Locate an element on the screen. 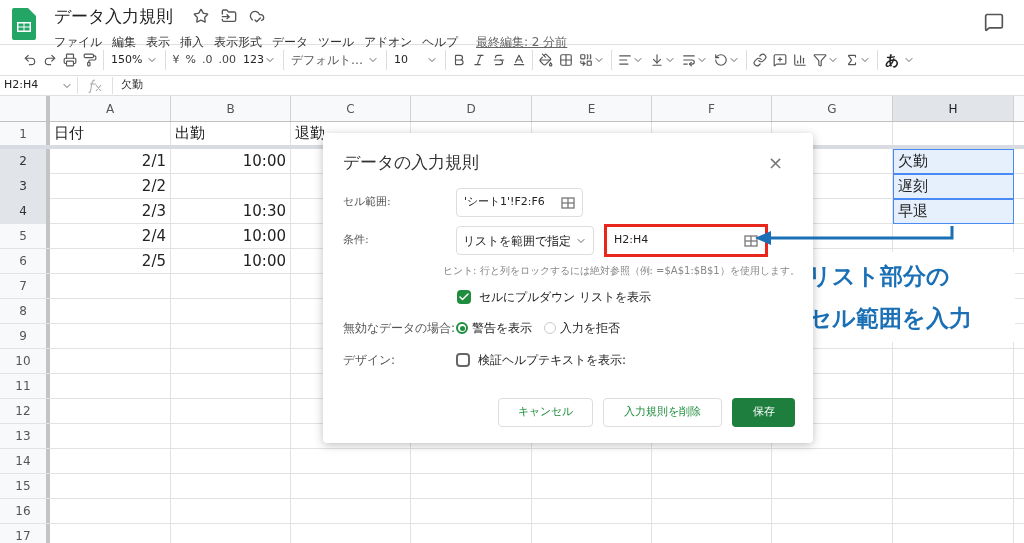 This screenshot has width=1024, height=543. column-header: D is located at coordinates (471, 108).